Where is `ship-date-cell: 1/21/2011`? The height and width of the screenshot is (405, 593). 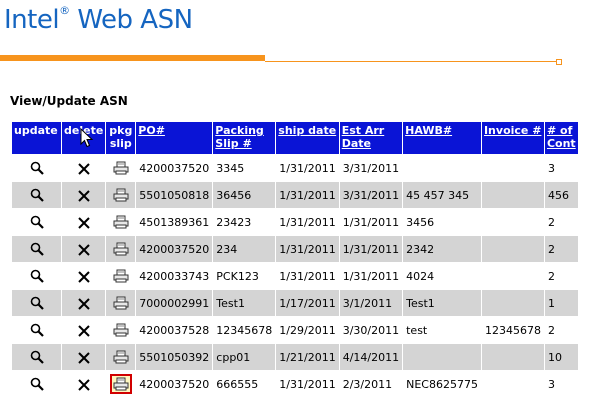
ship-date-cell: 1/21/2011 is located at coordinates (307, 357).